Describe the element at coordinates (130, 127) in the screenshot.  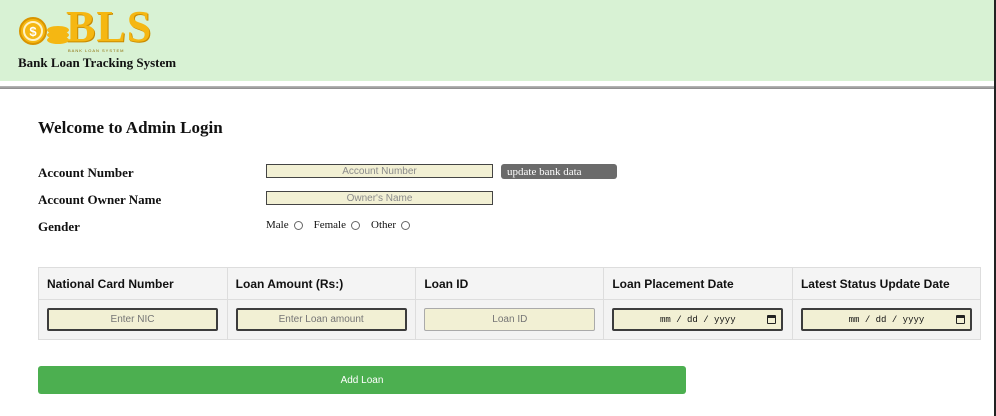
I see `page-title: Welcome to Admin Login` at that location.